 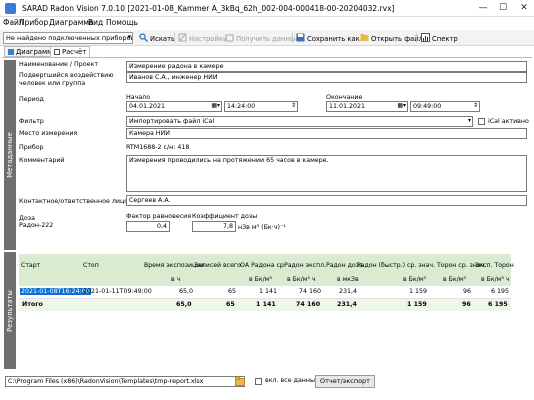 What do you see at coordinates (503, 8) in the screenshot?
I see `maximize-button: ☐` at bounding box center [503, 8].